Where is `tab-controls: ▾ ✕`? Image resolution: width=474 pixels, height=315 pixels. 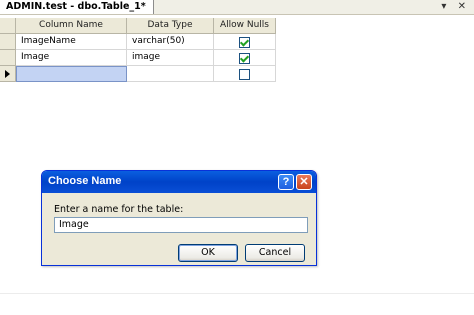 tab-controls: ▾ ✕ is located at coordinates (449, 7).